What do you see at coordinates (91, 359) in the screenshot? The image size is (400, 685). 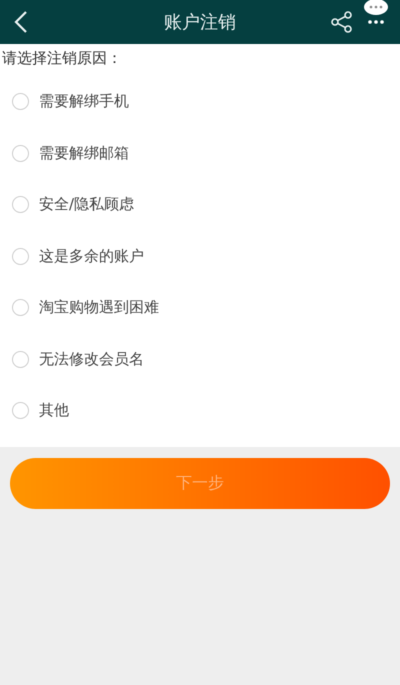 I see `reason-label: 无法修改会员名` at bounding box center [91, 359].